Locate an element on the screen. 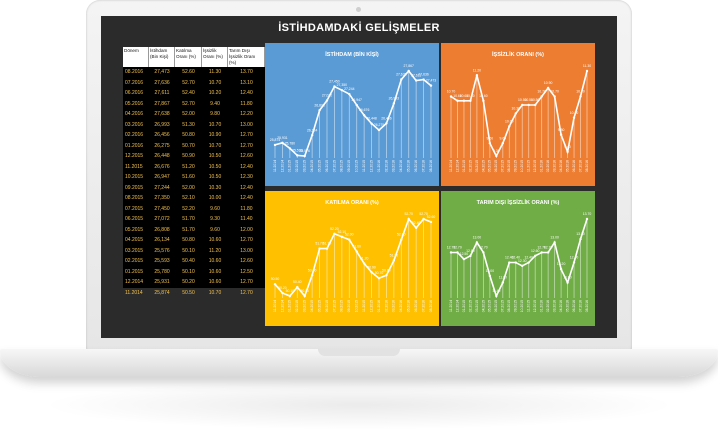 The image size is (718, 440). table-row: 11.2014 25,874 50.50 10.70 12.70 is located at coordinates (194, 293).